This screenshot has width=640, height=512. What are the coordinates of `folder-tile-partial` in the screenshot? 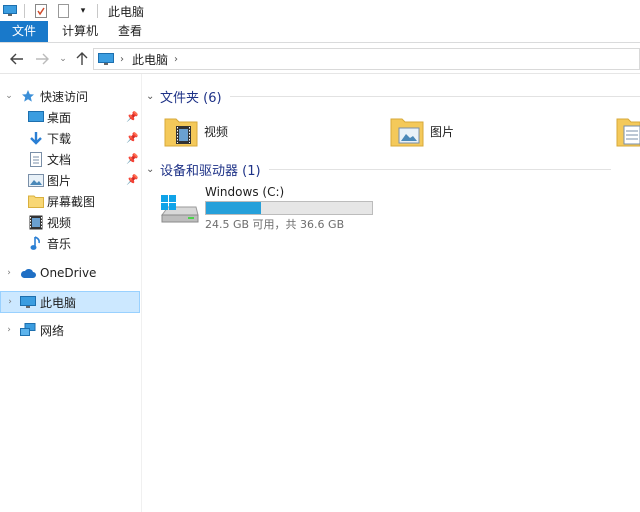 It's located at (628, 131).